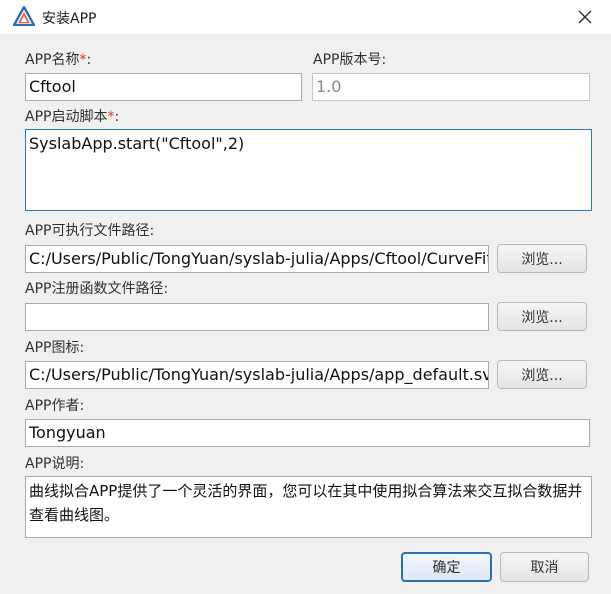  I want to click on reg-path-label: APP注册函数文件路径:, so click(97, 289).